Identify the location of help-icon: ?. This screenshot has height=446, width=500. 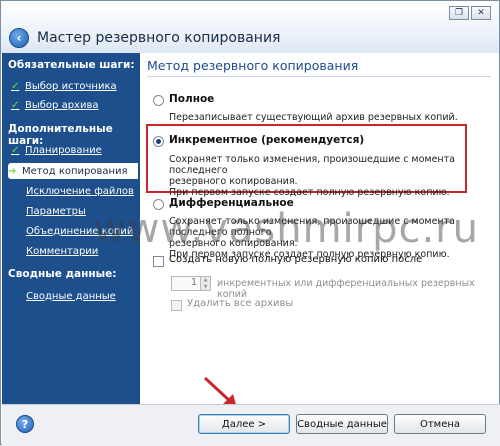
(25, 424).